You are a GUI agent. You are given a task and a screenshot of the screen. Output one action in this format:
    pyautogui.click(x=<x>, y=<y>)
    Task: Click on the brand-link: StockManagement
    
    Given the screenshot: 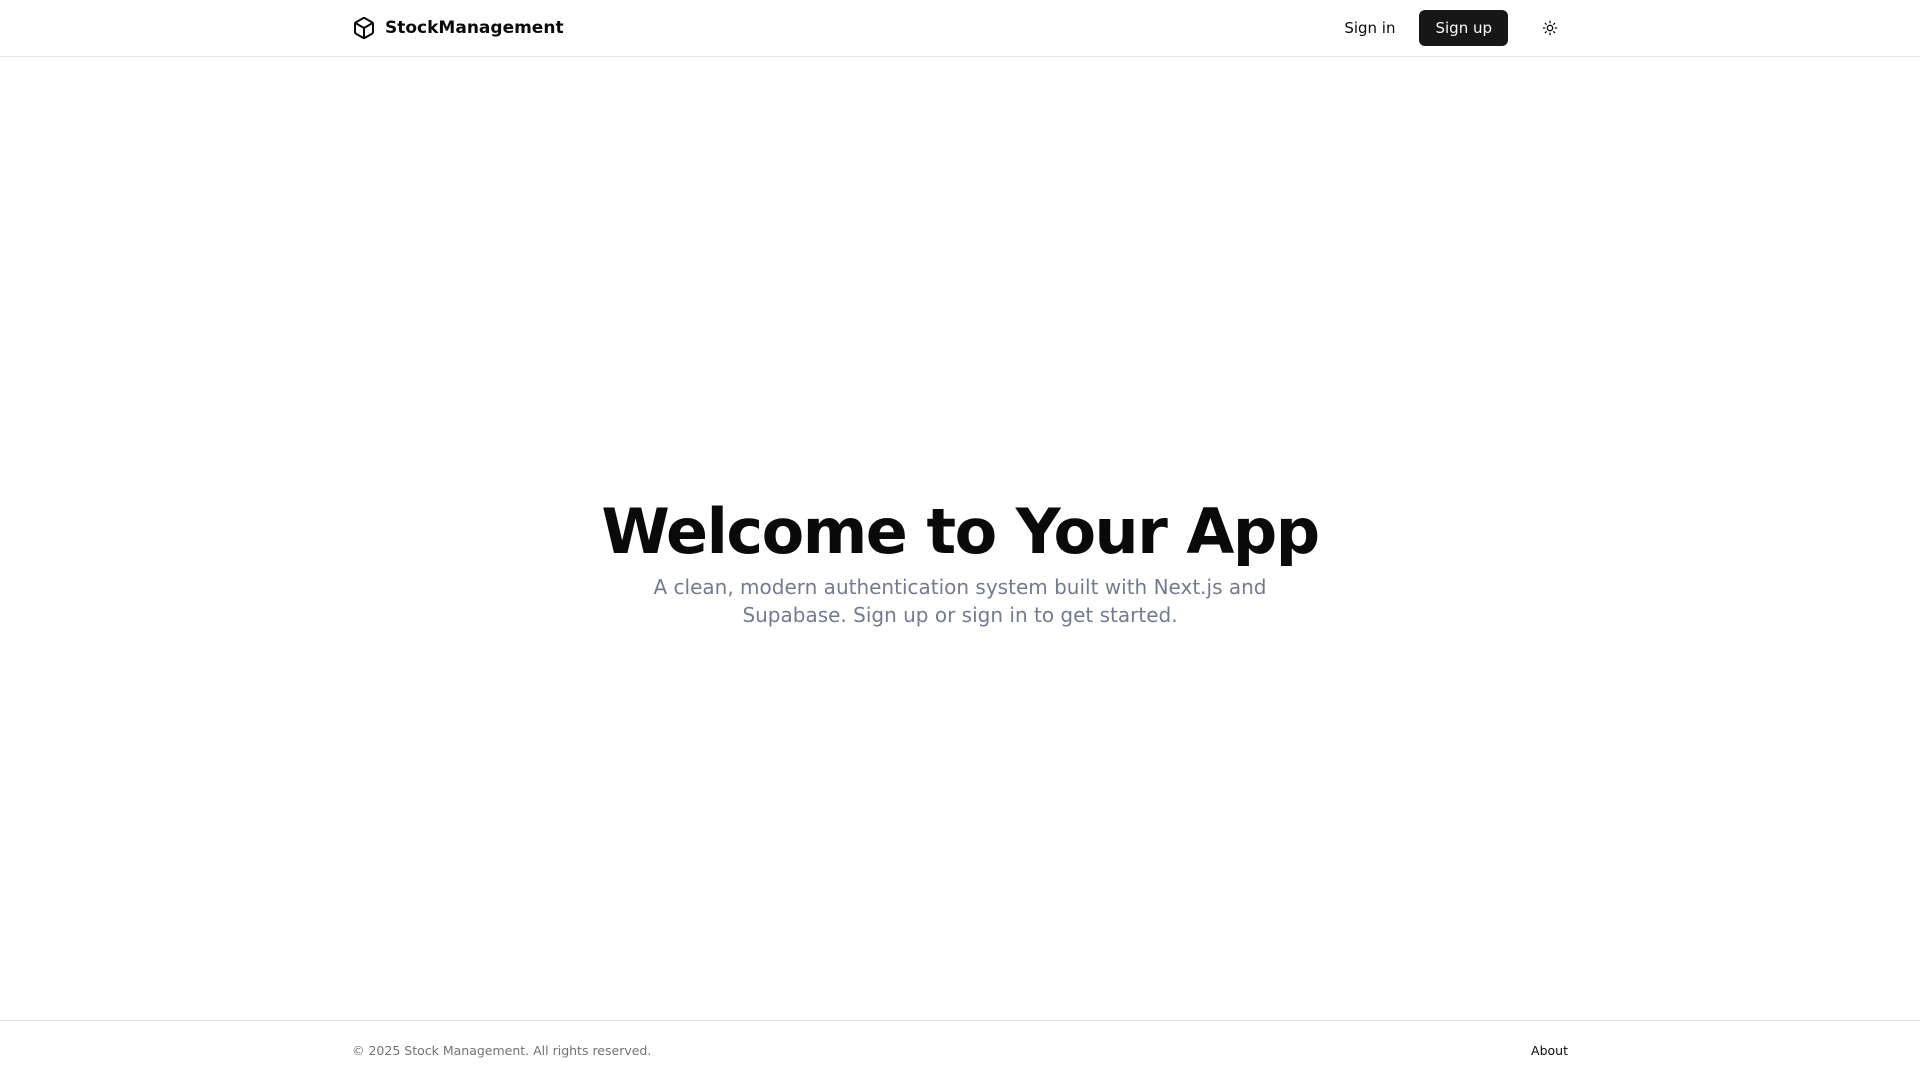 What is the action you would take?
    pyautogui.click(x=458, y=28)
    